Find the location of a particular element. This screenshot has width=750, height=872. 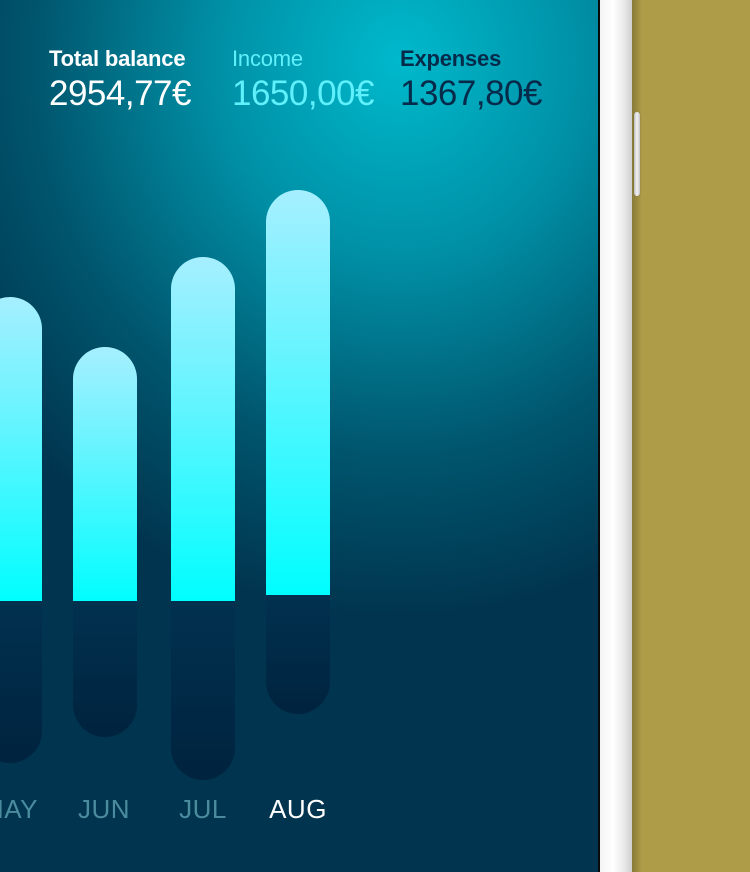

expense-bar-may is located at coordinates (21, 682).